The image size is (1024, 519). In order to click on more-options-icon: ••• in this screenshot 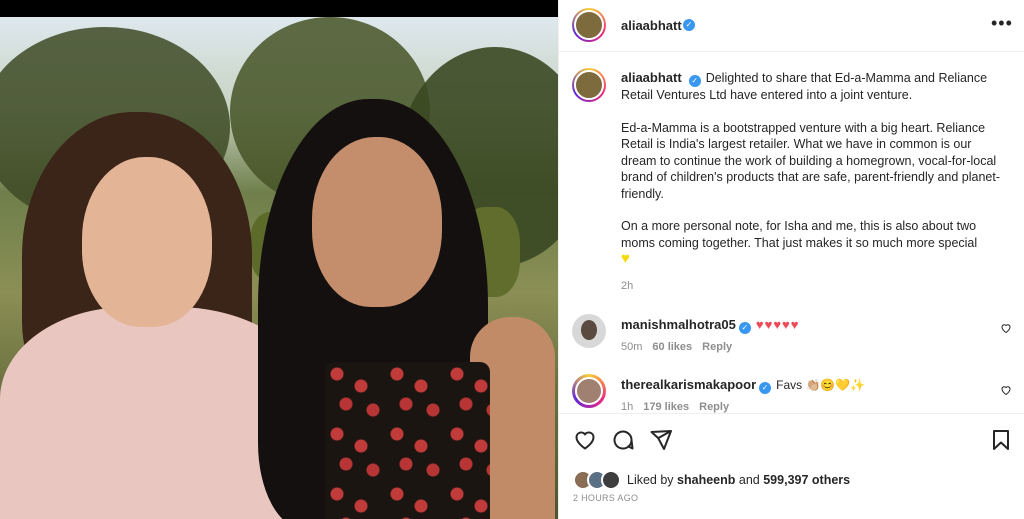, I will do `click(1002, 23)`.